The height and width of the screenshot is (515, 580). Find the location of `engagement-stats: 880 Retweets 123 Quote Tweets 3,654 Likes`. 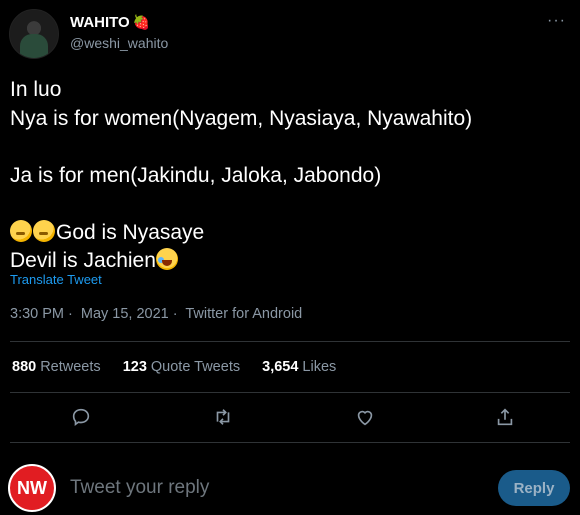

engagement-stats: 880 Retweets 123 Quote Tweets 3,654 Likes is located at coordinates (183, 367).